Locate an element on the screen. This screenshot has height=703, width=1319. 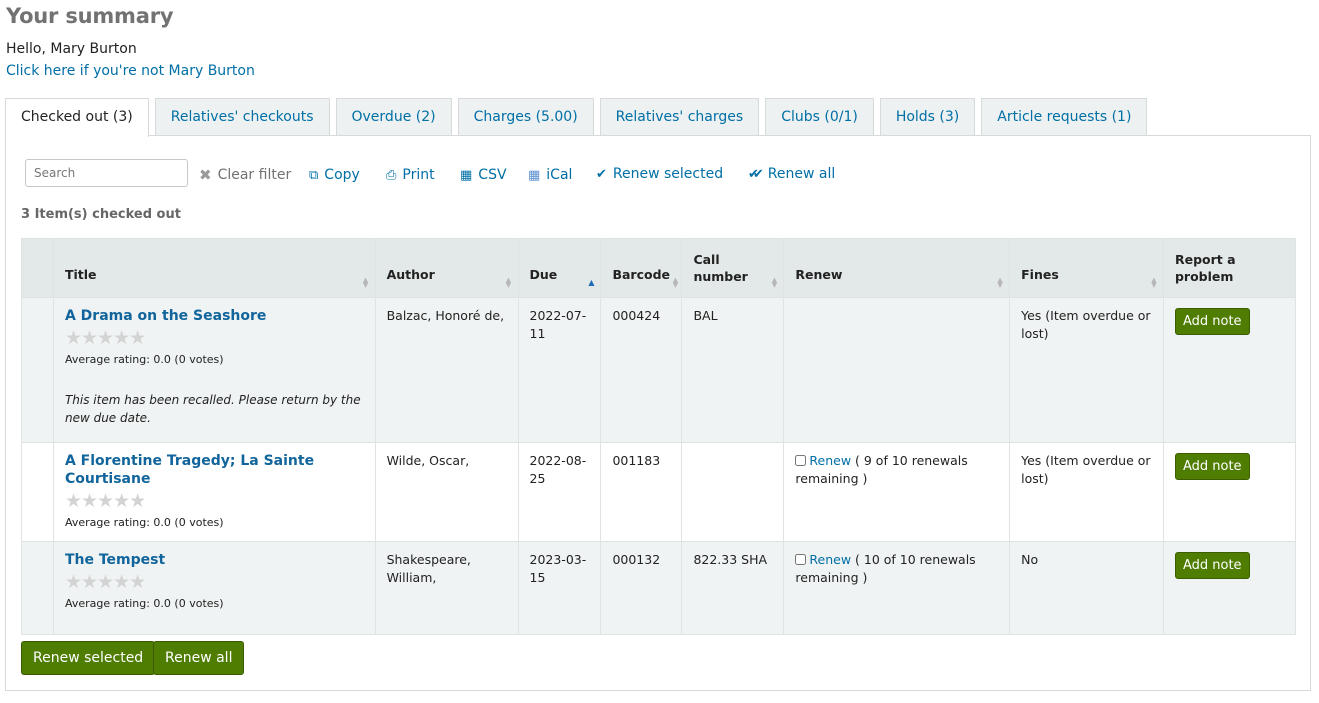
column-header-due: Due ▲ is located at coordinates (559, 268).